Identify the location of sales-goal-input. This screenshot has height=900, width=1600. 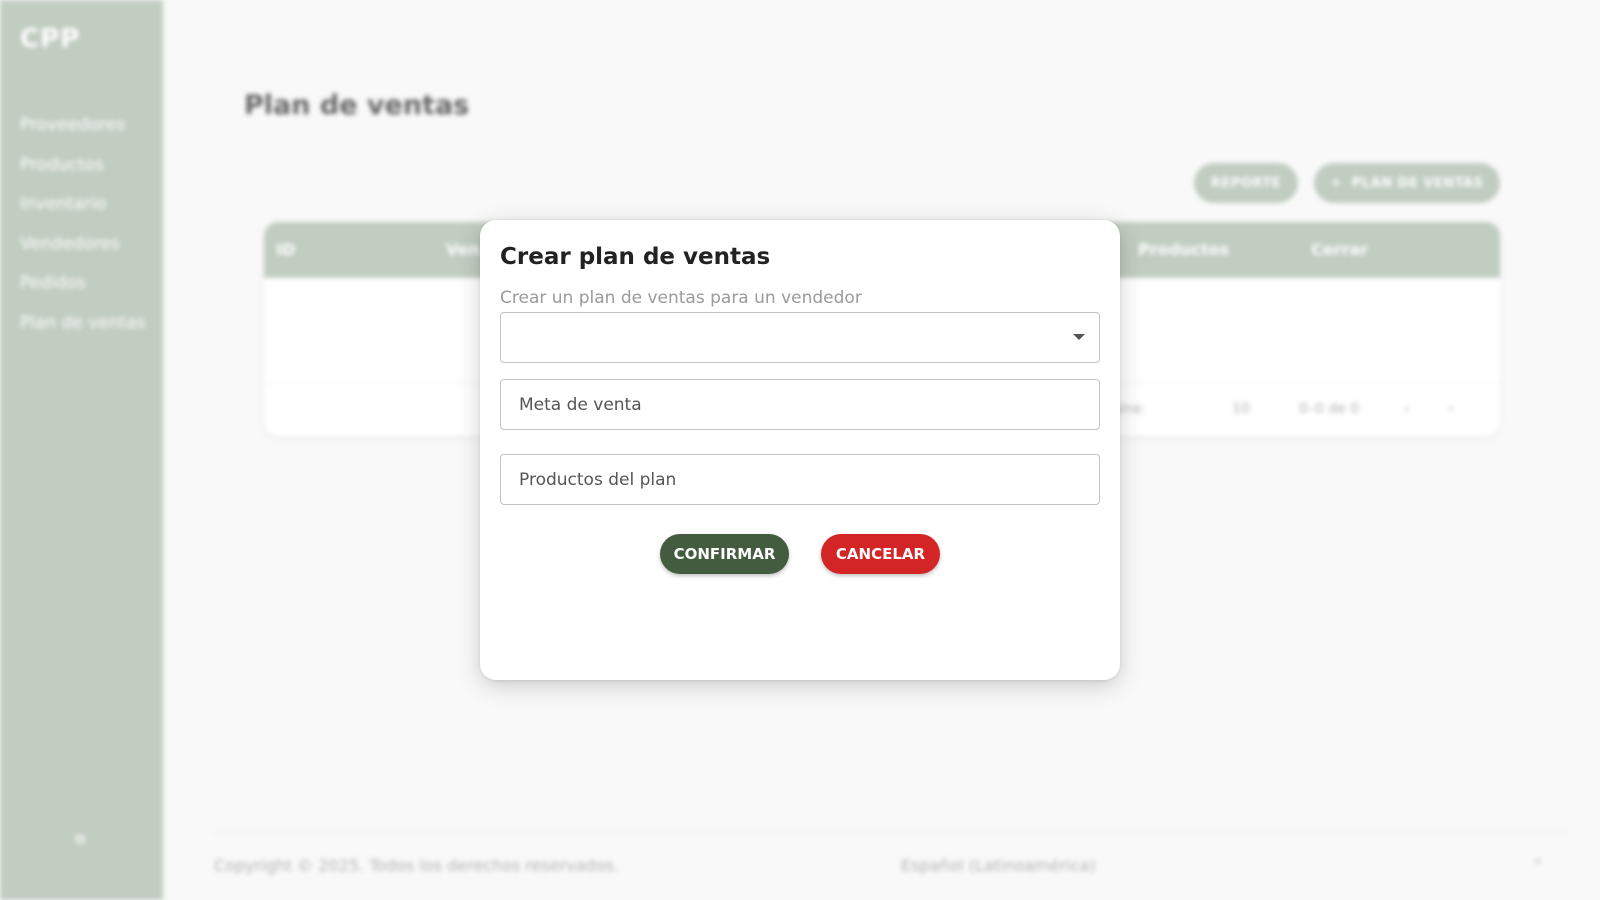
(800, 404).